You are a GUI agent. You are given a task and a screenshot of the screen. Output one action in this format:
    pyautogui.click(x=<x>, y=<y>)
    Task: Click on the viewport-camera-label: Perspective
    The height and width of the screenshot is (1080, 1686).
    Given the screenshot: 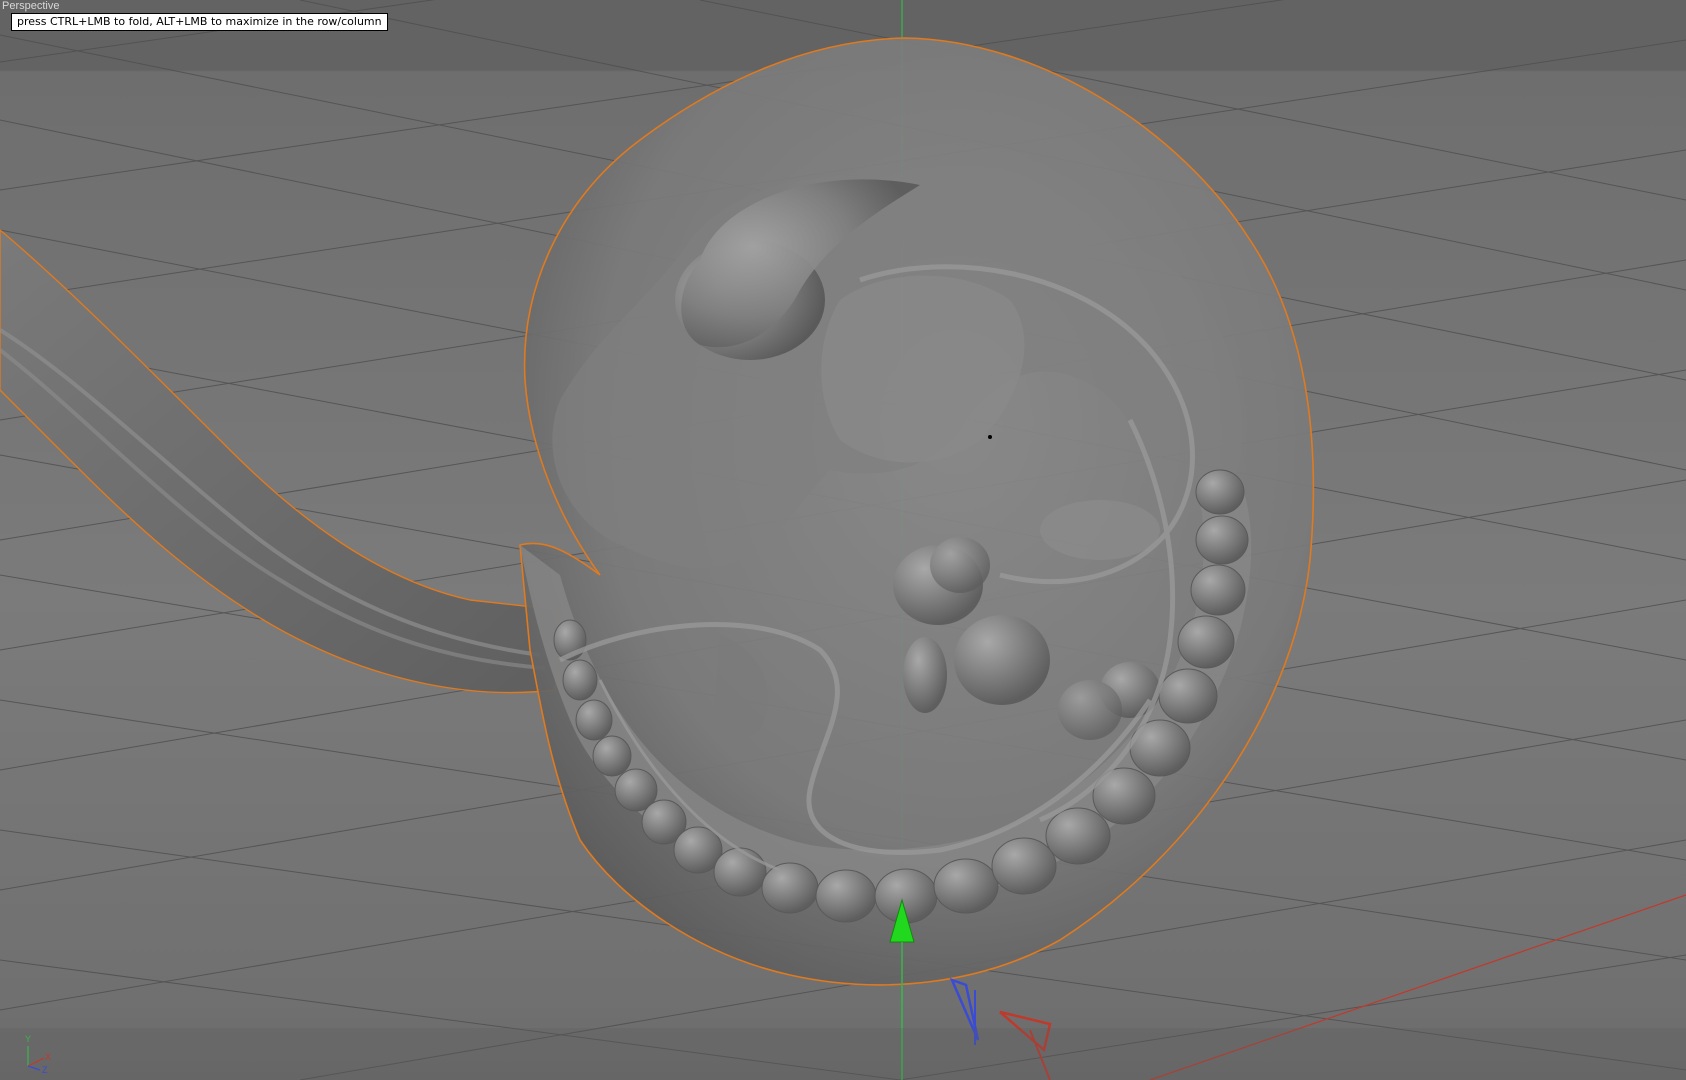 What is the action you would take?
    pyautogui.click(x=30, y=6)
    